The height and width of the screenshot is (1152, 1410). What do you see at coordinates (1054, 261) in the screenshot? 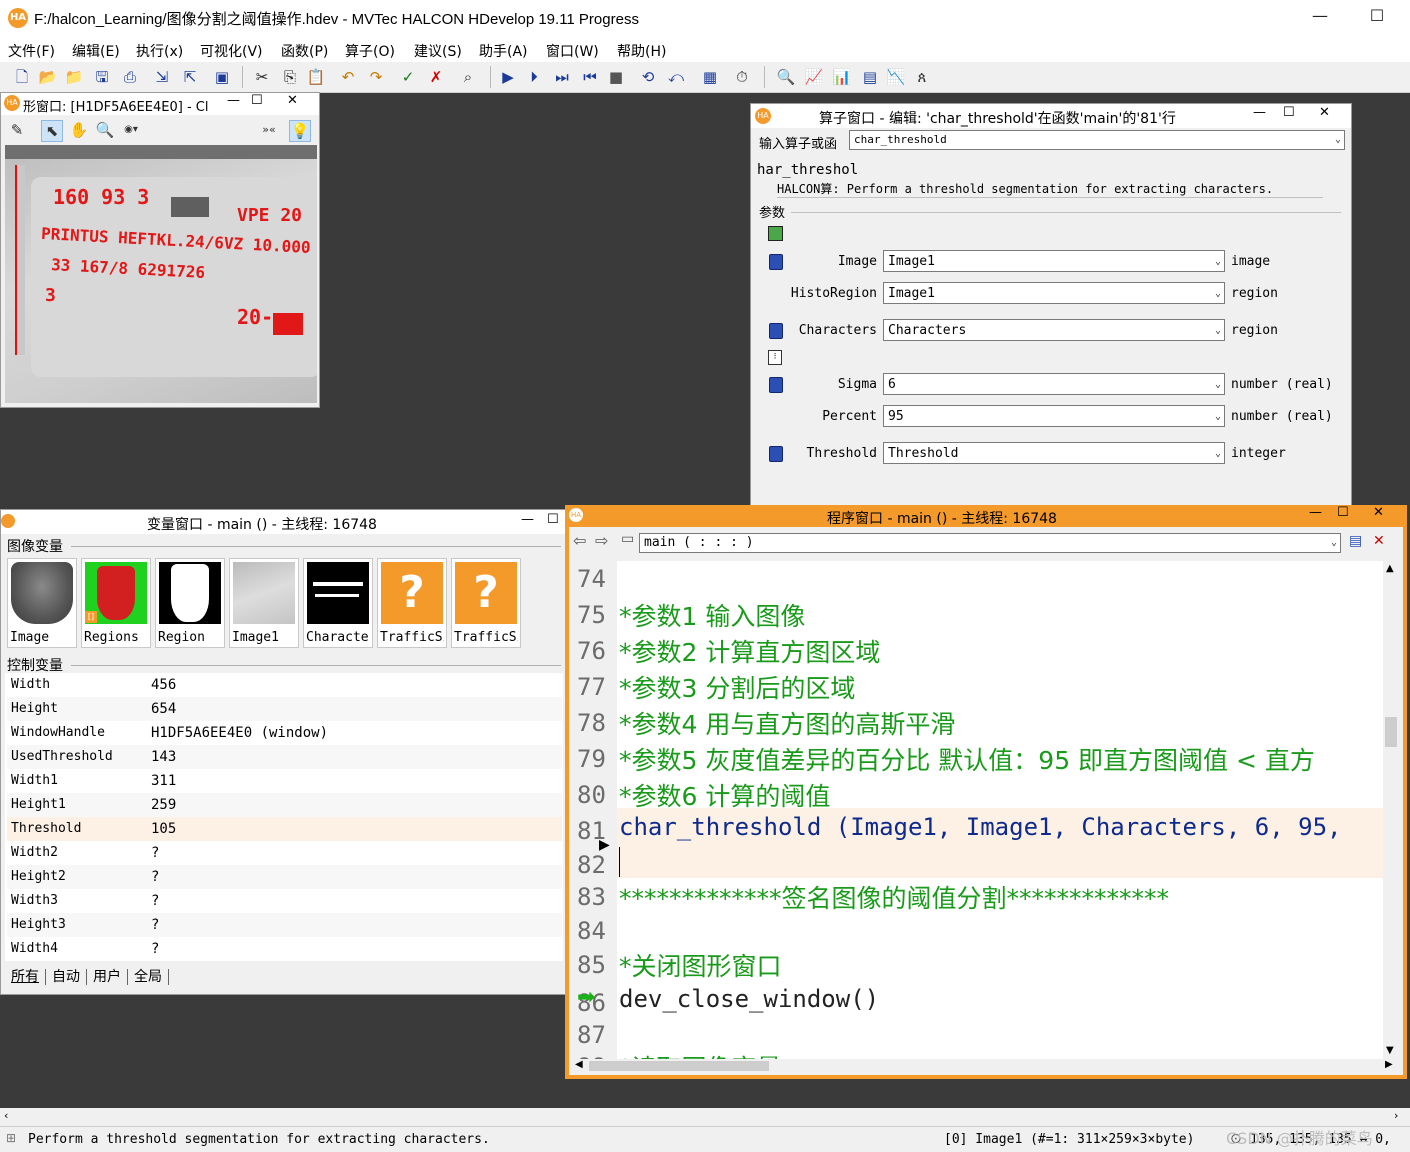
I see `param-image-combo: Image1 ⌄` at bounding box center [1054, 261].